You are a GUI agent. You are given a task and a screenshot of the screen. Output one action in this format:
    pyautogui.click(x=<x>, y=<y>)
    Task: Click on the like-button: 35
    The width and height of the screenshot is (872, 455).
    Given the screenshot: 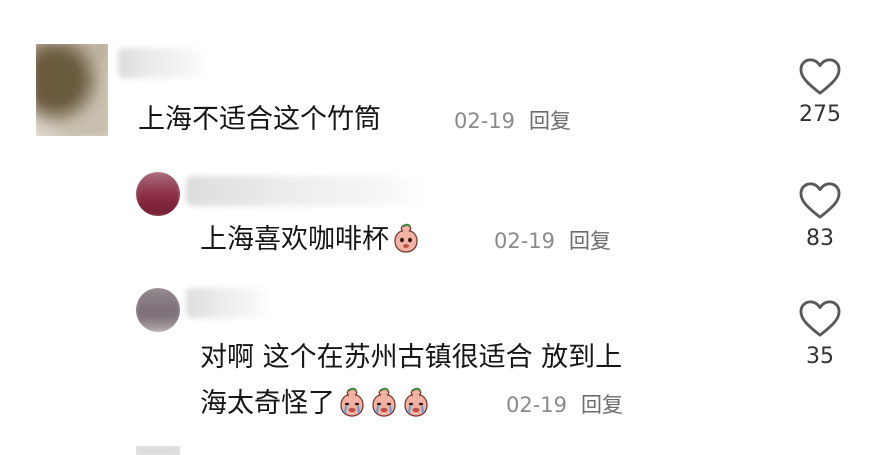 What is the action you would take?
    pyautogui.click(x=820, y=335)
    